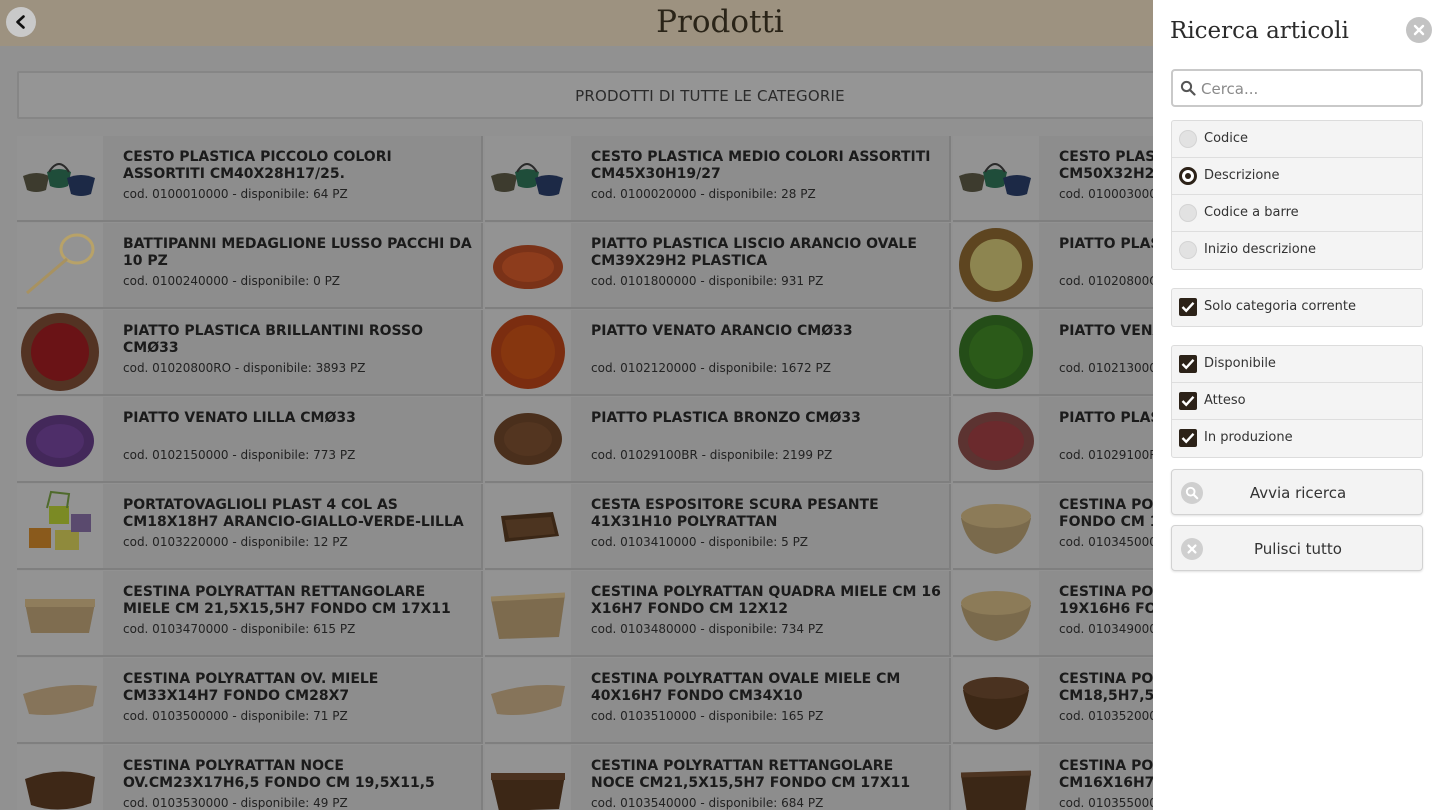  Describe the element at coordinates (1280, 306) in the screenshot. I see `filter-label: Solo categoria corrente` at that location.